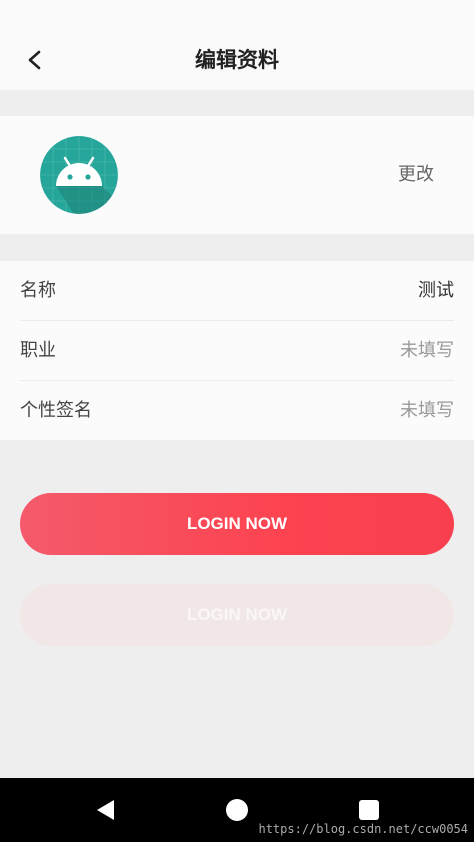  I want to click on system-nav-bar: https://blog.csdn.net/ccw0054, so click(237, 810).